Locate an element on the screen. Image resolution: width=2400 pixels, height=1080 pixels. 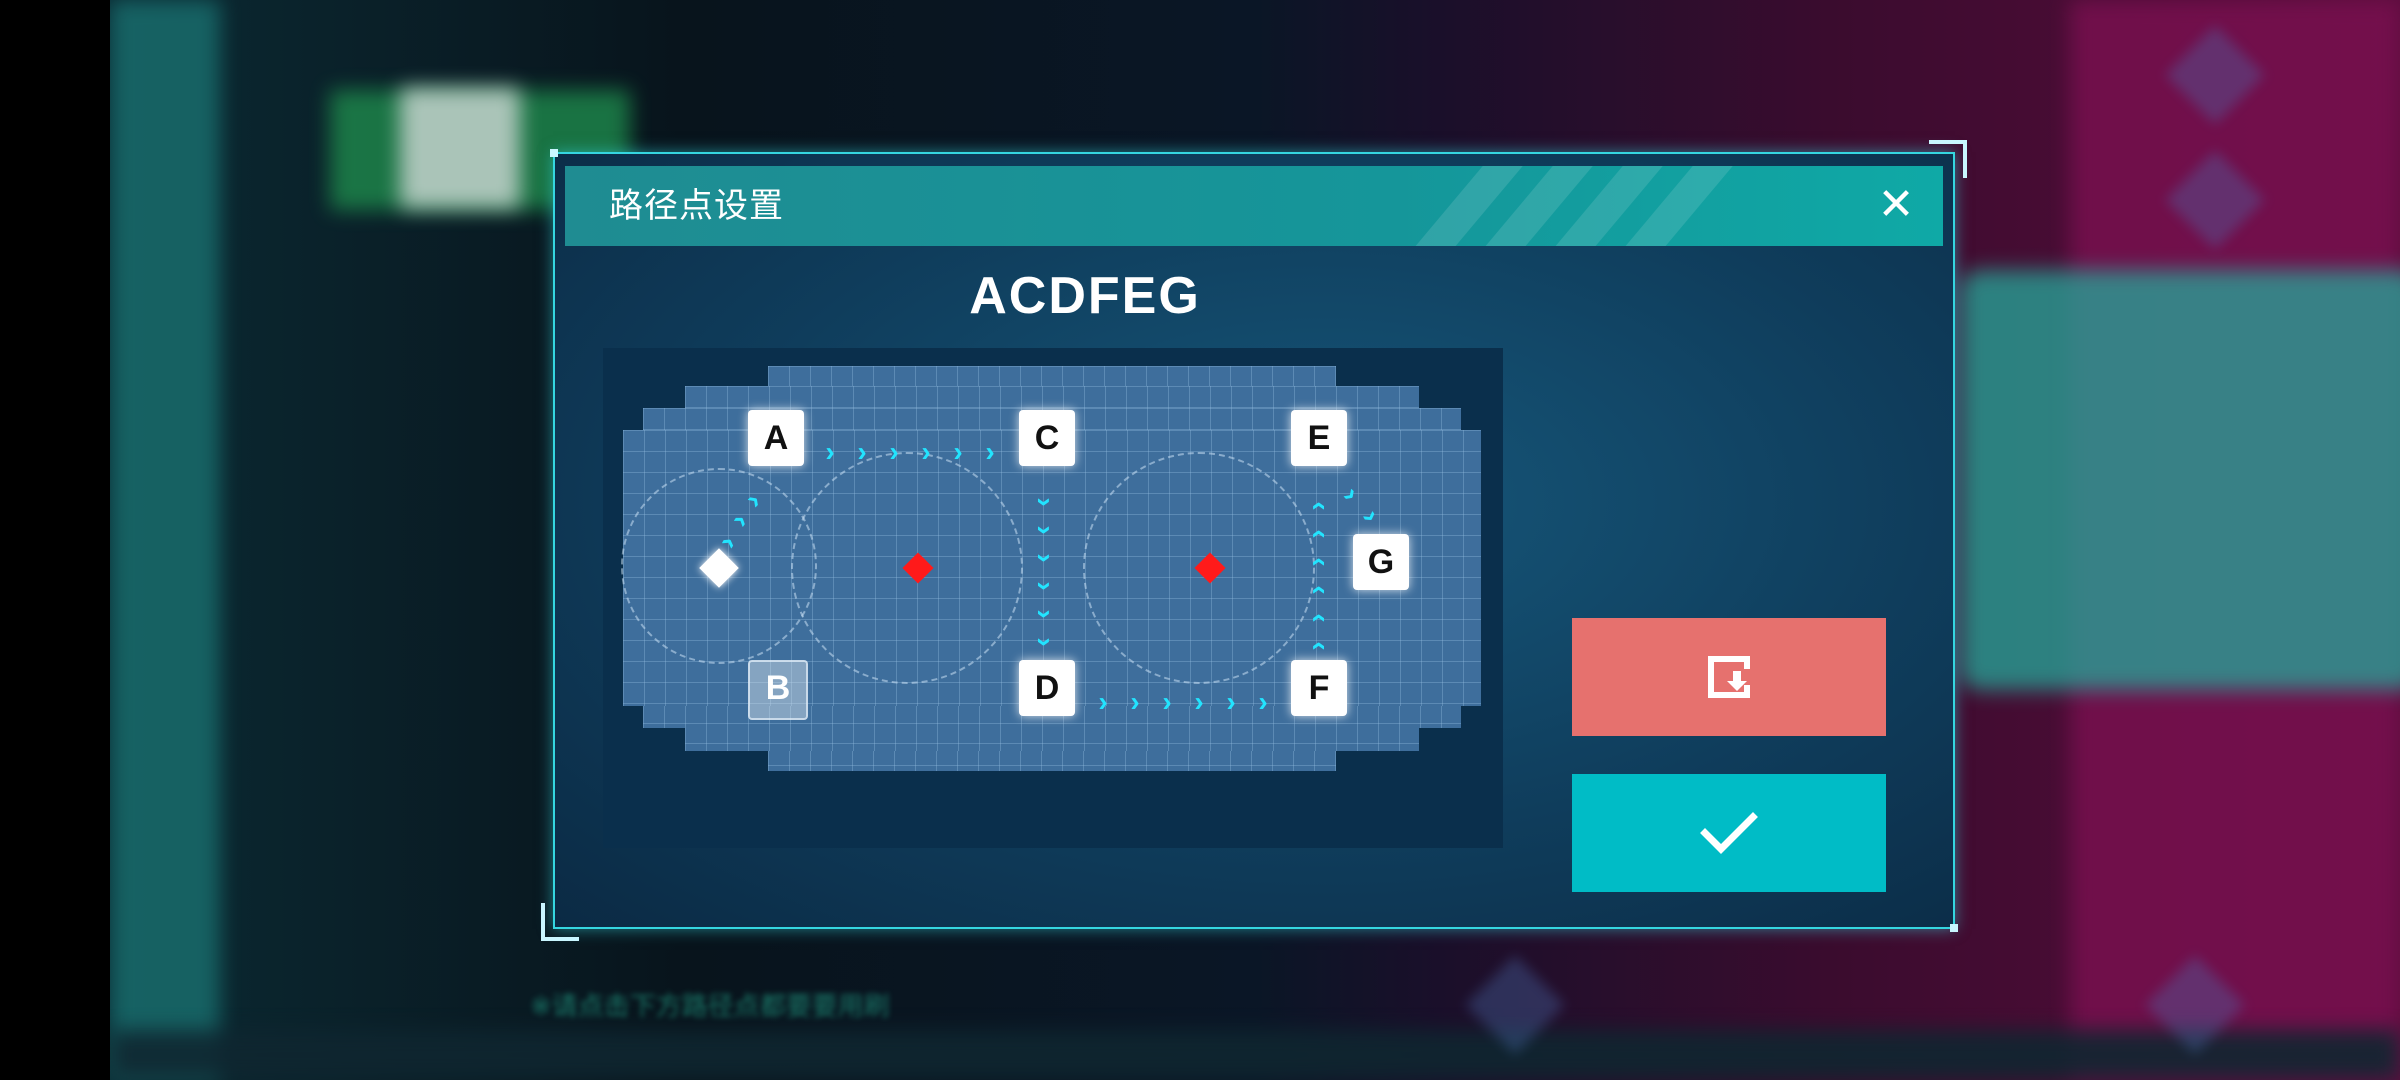
background-item-tile is located at coordinates (460, 148).